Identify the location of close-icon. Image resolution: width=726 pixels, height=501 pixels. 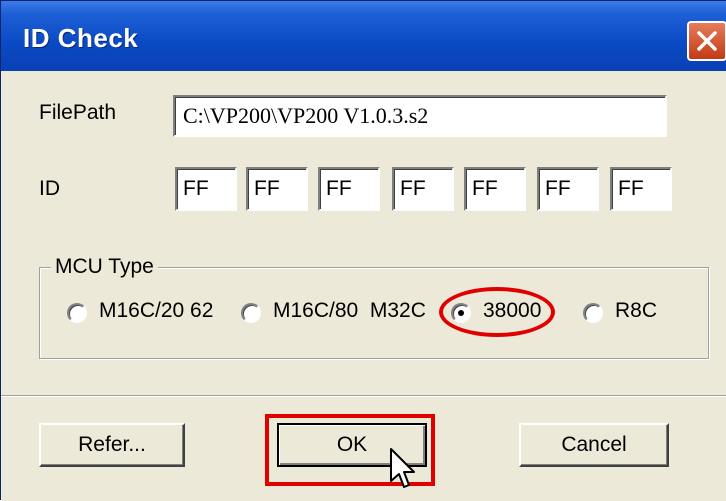
(707, 41).